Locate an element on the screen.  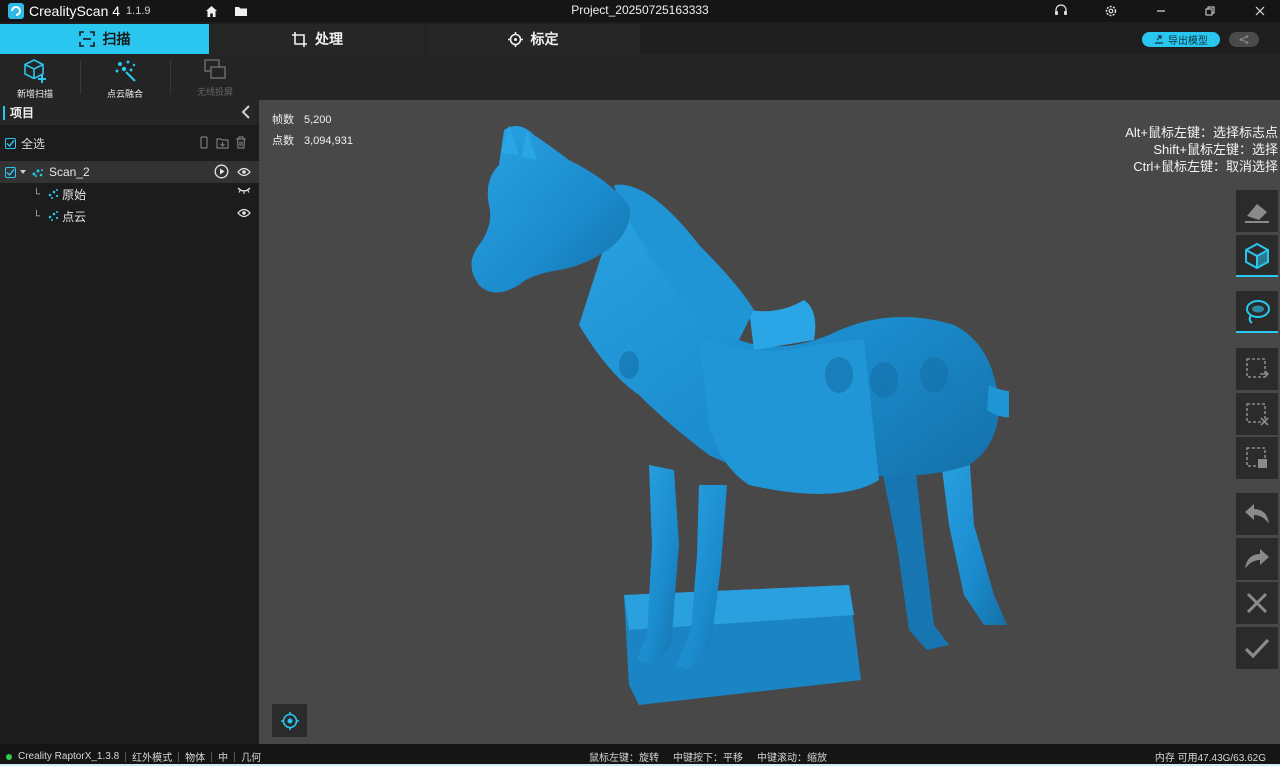
delete-selection-button is located at coordinates (1257, 458).